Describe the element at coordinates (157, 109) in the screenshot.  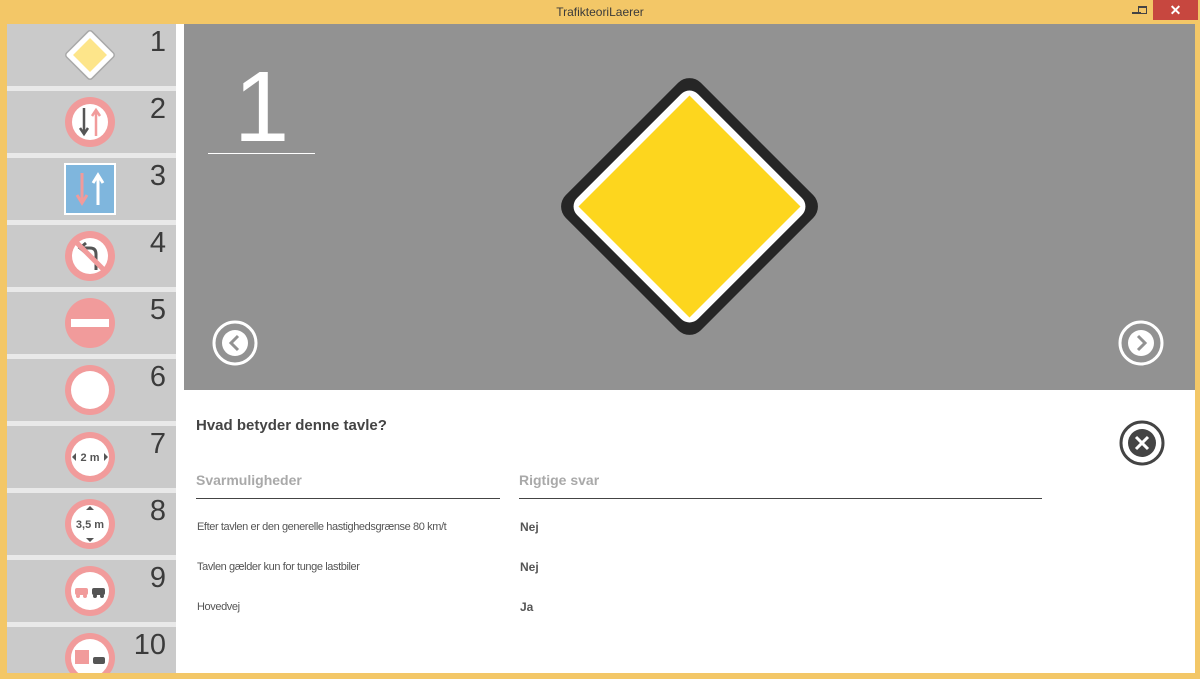
I see `sign-number: 2` at that location.